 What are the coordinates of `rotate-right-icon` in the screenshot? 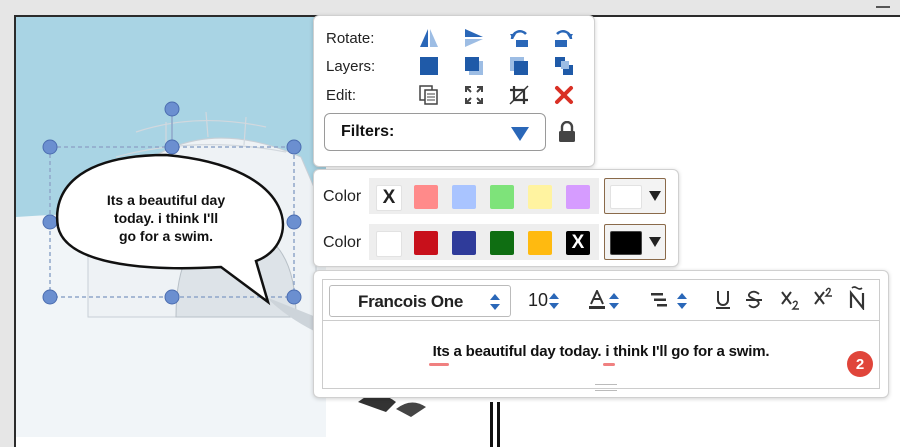 It's located at (564, 38).